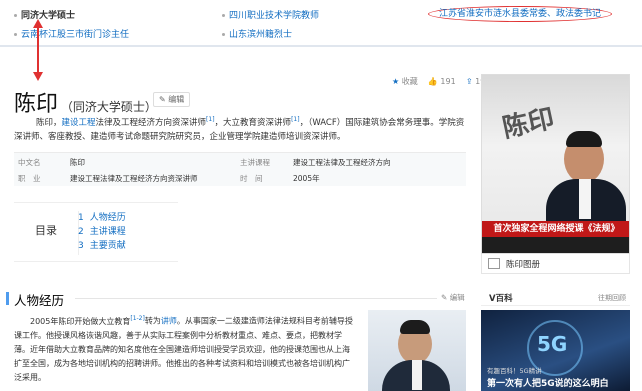 This screenshot has height=391, width=642. I want to click on share-icon: ⇪, so click(469, 81).